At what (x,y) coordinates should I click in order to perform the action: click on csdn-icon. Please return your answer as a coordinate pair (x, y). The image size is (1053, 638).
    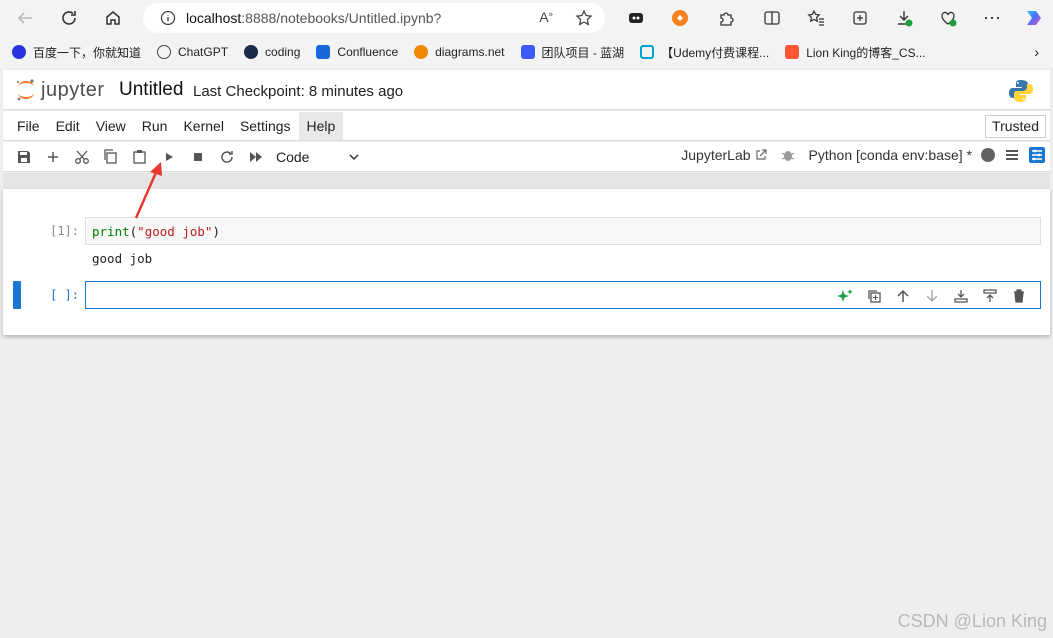
    Looking at the image, I should click on (792, 52).